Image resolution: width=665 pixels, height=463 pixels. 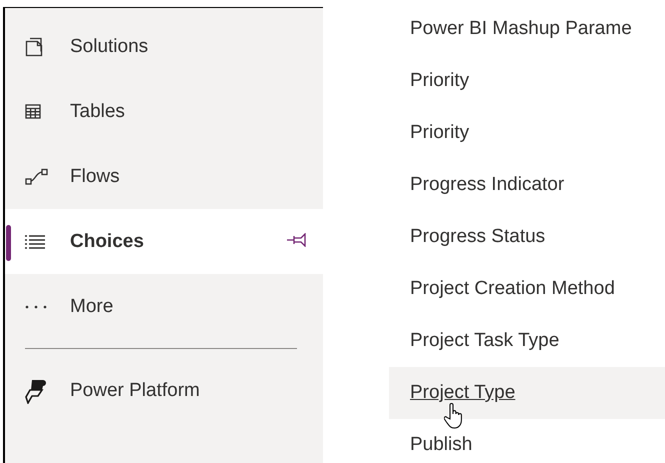 I want to click on choice-link: Progress Status, so click(x=527, y=237).